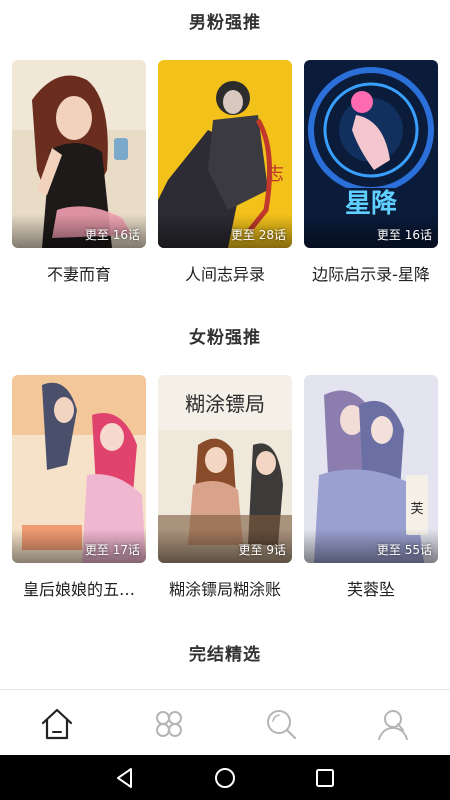 The image size is (450, 800). Describe the element at coordinates (371, 273) in the screenshot. I see `comic-title: 边际启示录-星降` at that location.